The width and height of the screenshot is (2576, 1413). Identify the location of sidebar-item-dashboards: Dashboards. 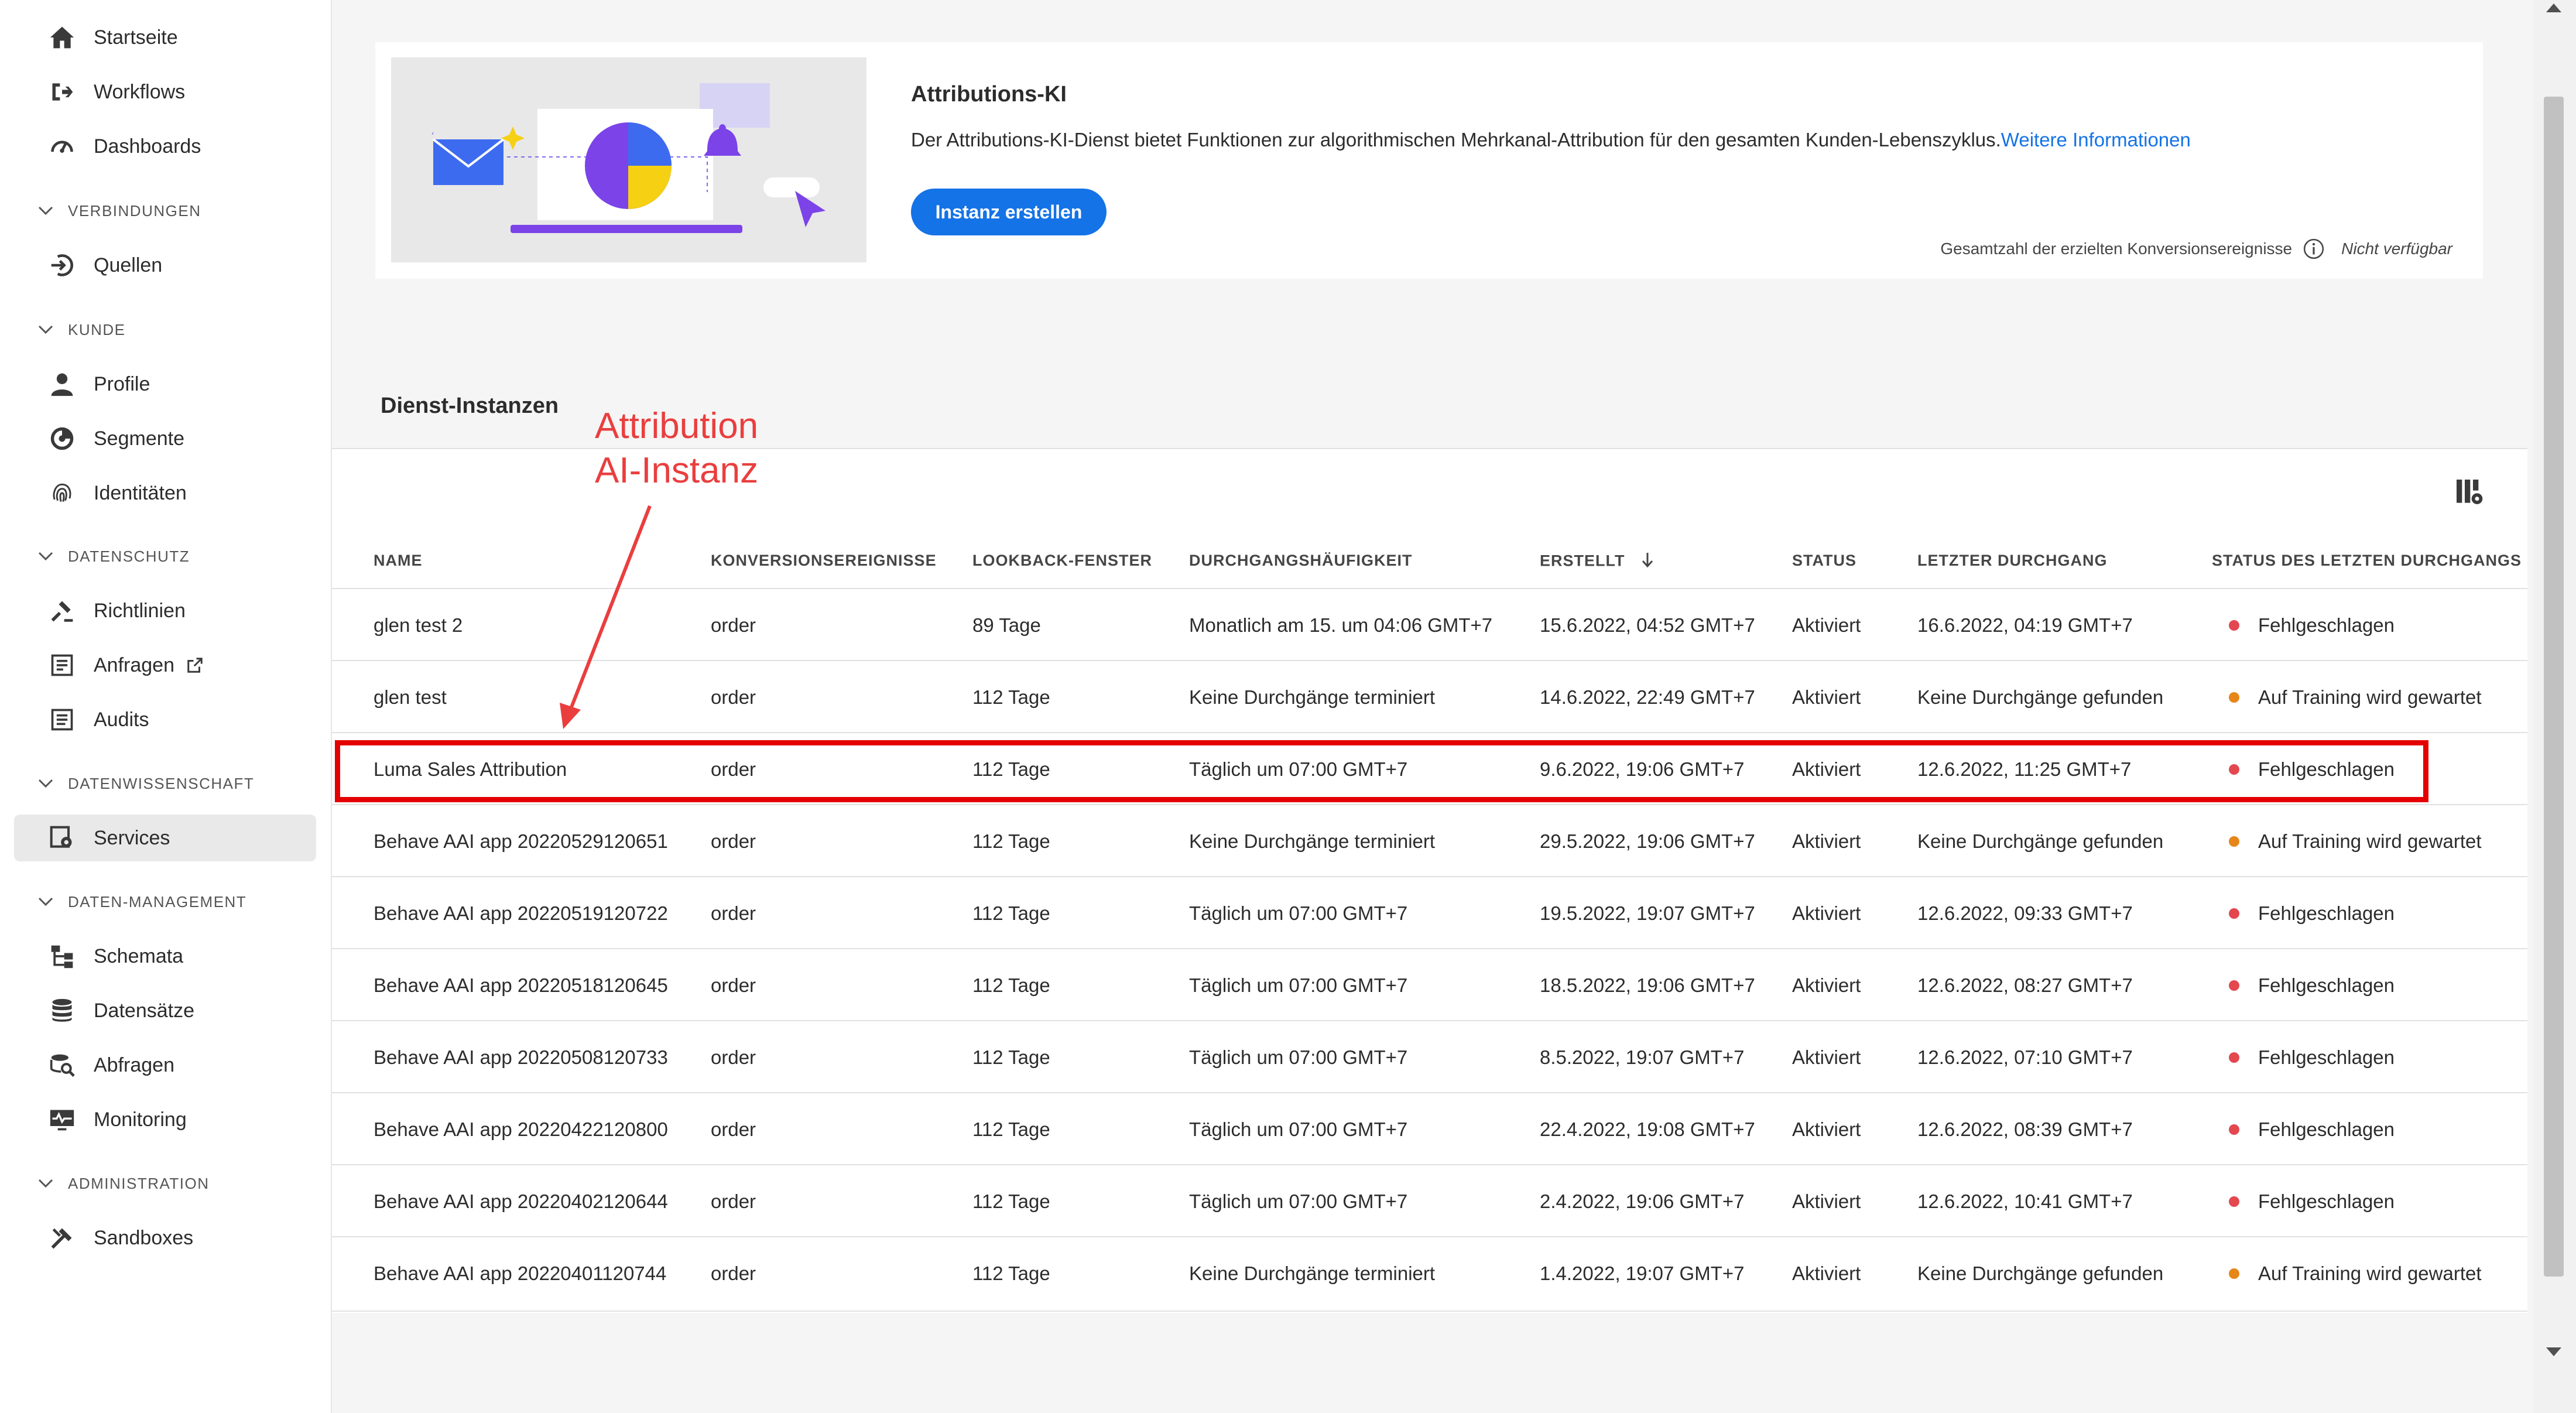
(165, 146).